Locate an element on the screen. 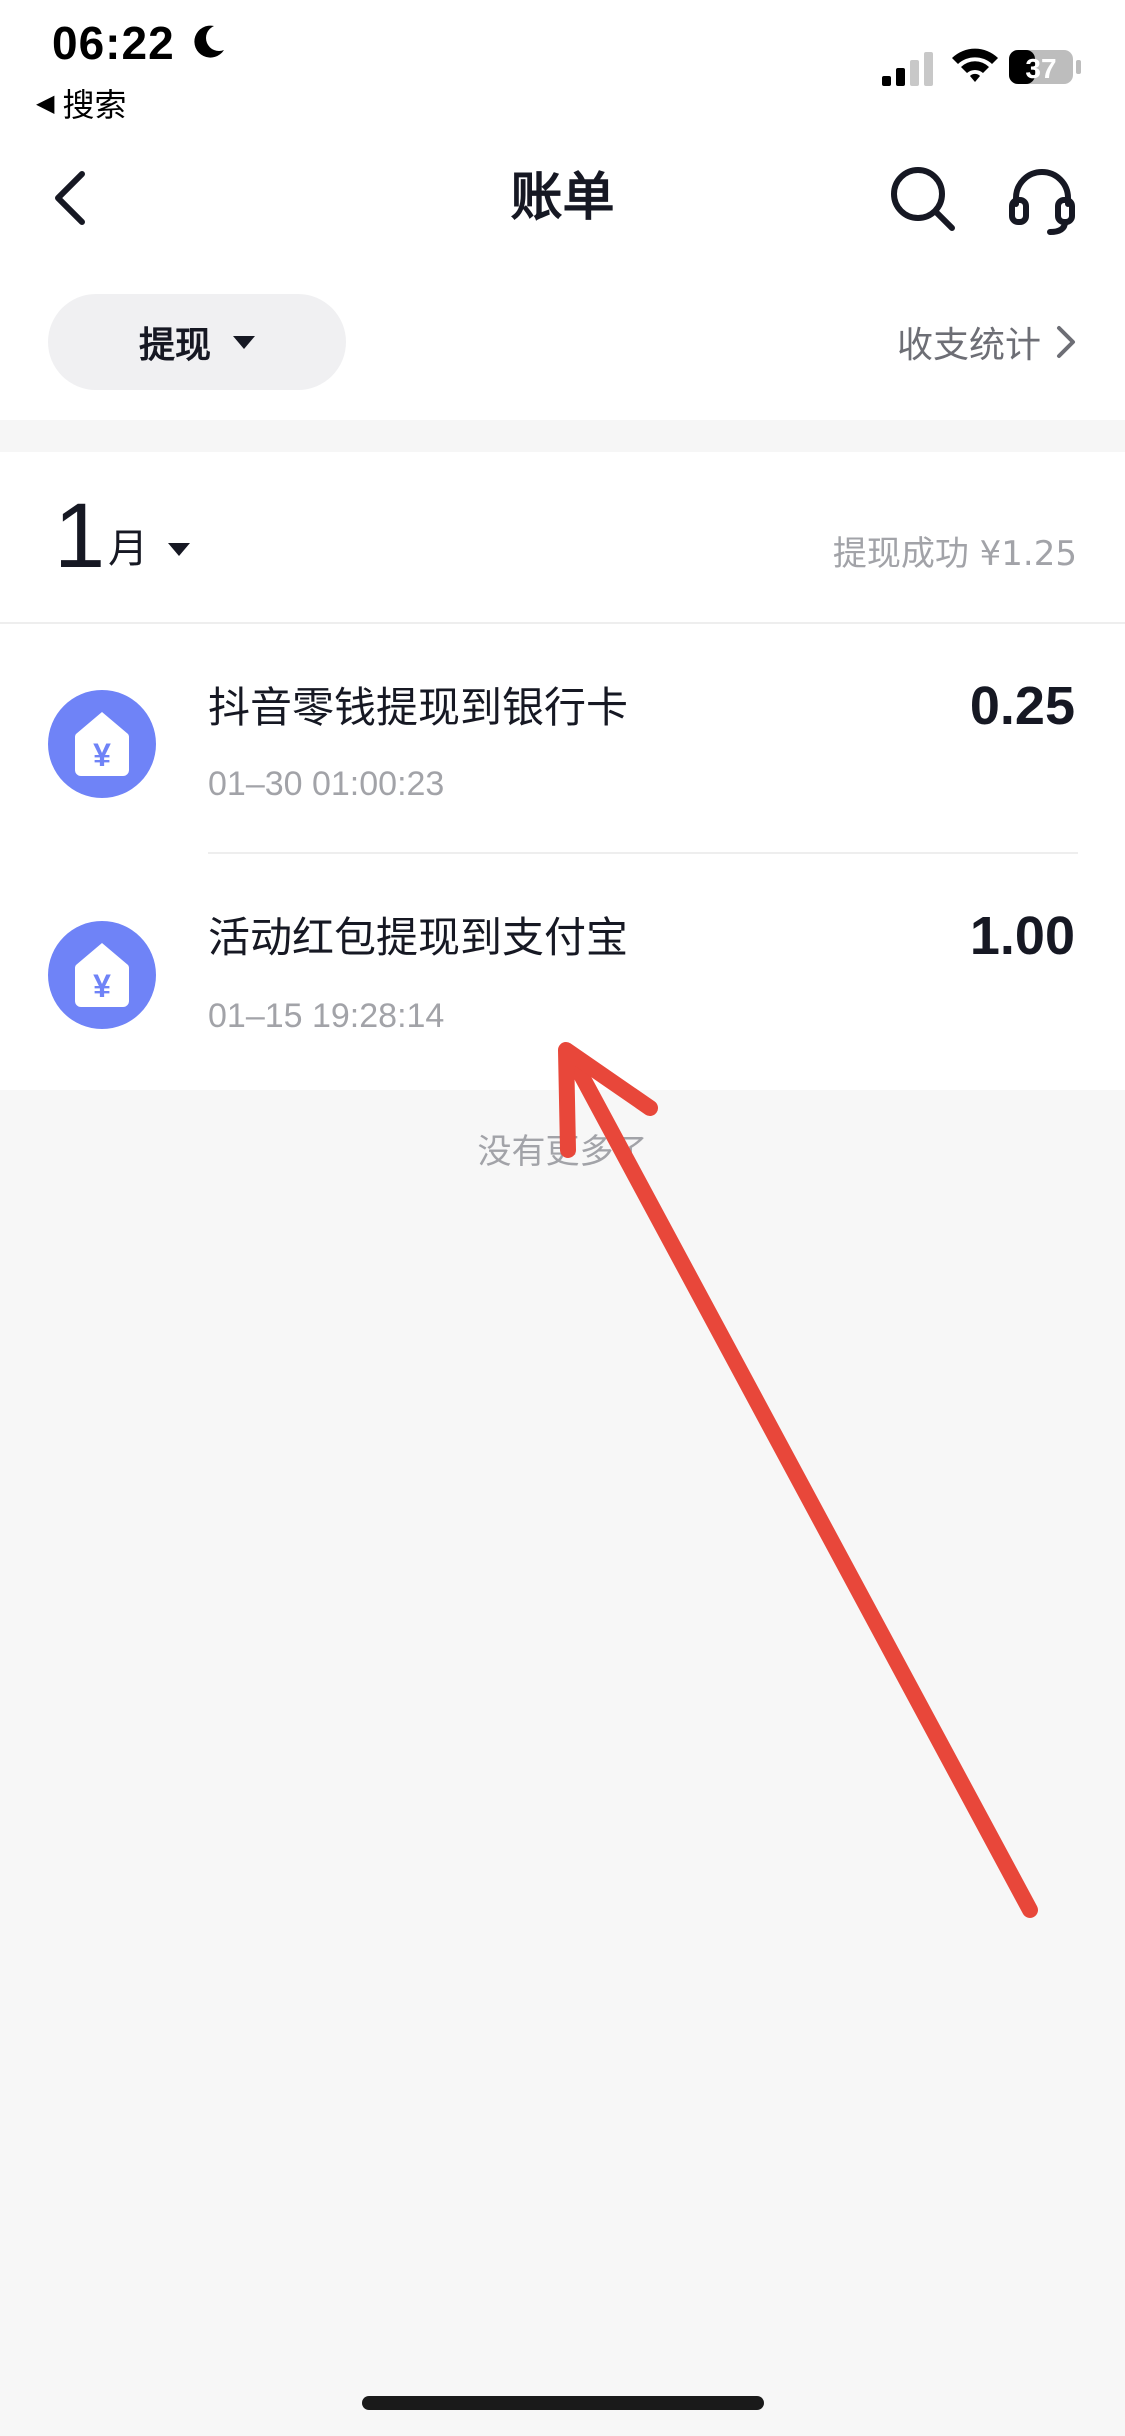 Image resolution: width=1125 pixels, height=2436 pixels. transaction-amount: 1.00 is located at coordinates (1022, 936).